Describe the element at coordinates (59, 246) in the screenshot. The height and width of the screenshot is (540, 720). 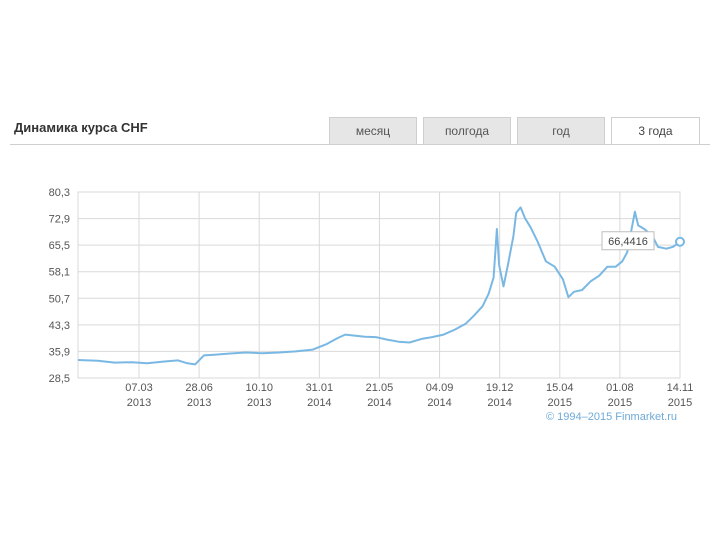
I see `y-tick-label: 65,5` at that location.